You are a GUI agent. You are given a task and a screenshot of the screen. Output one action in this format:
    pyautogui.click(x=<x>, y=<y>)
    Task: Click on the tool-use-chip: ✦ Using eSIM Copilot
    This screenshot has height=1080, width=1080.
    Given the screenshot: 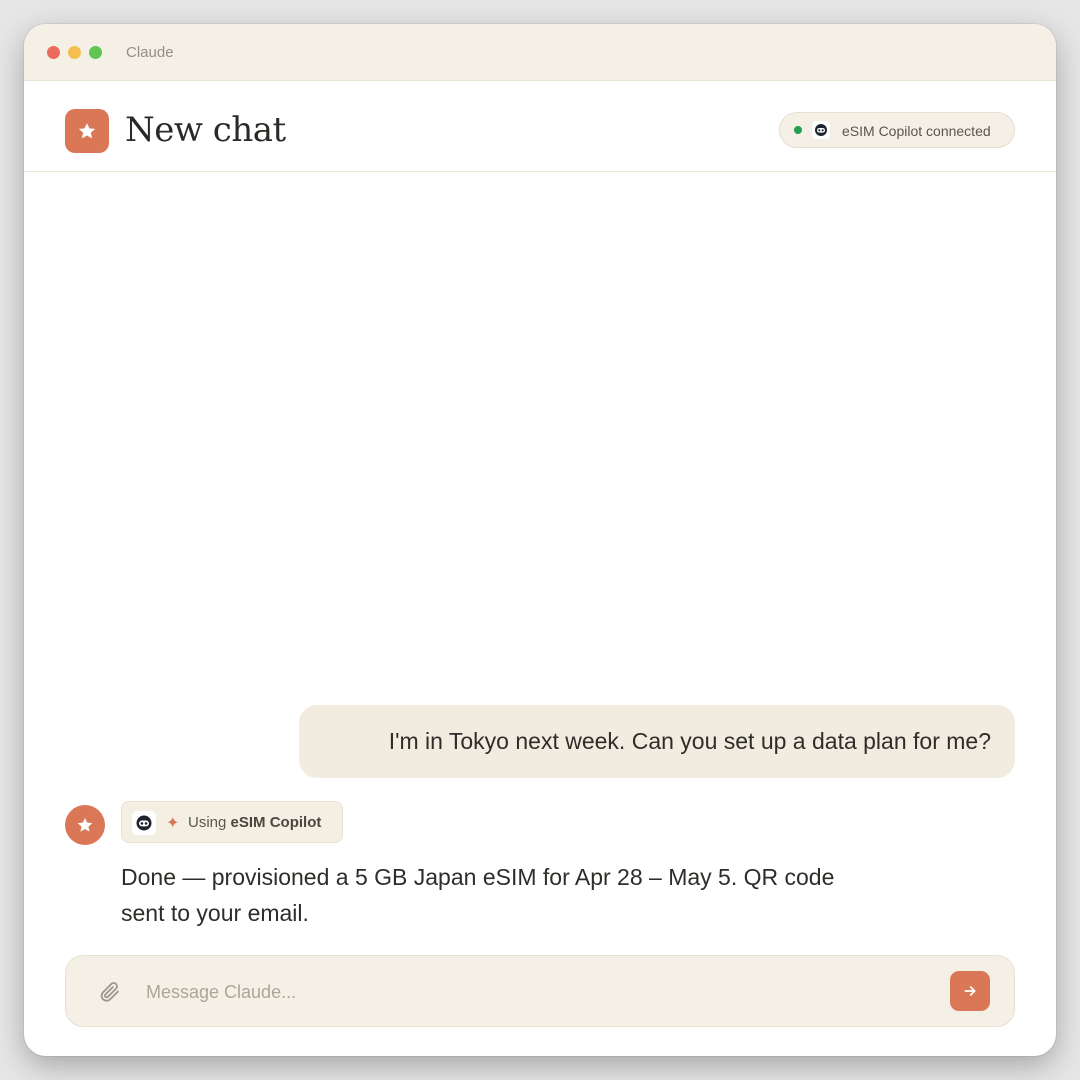 What is the action you would take?
    pyautogui.click(x=232, y=822)
    